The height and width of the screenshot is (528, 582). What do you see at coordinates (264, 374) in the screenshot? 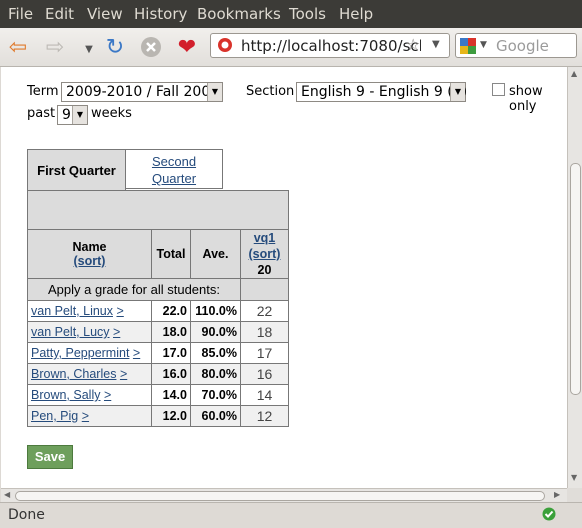
I see `student-grade-input: 16` at bounding box center [264, 374].